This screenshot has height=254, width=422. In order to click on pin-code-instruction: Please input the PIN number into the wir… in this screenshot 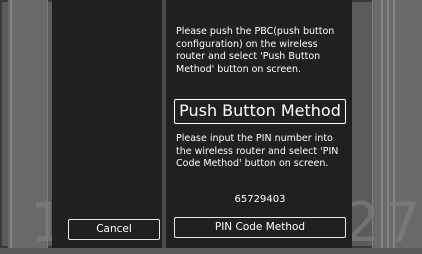, I will do `click(257, 151)`.